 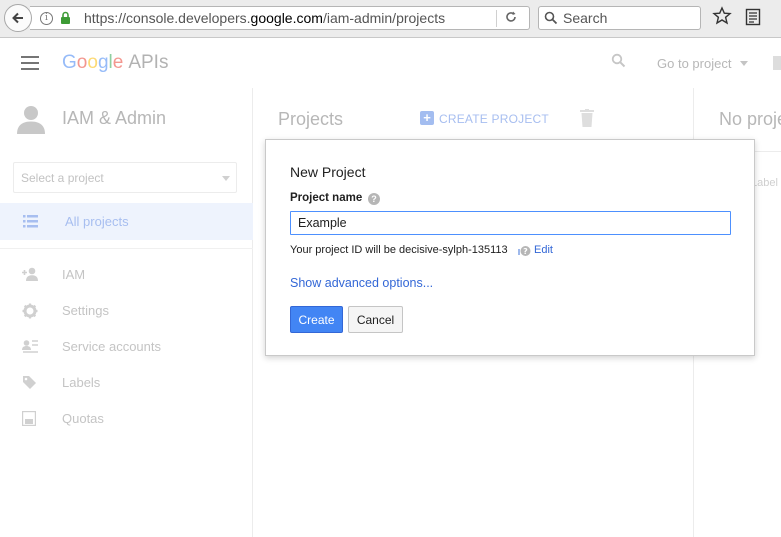 I want to click on project-name-label: Project name, so click(x=326, y=198).